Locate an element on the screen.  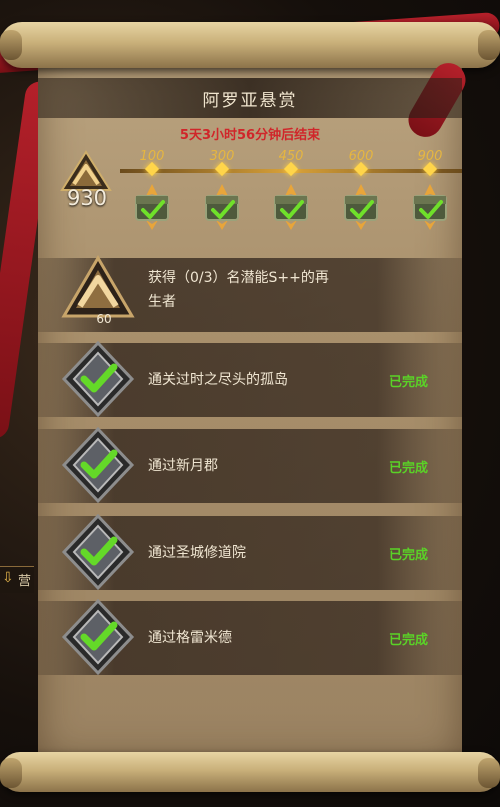
bounty-task-row: 60 获得（0/3）名潜能S++的再 生者 is located at coordinates (250, 293).